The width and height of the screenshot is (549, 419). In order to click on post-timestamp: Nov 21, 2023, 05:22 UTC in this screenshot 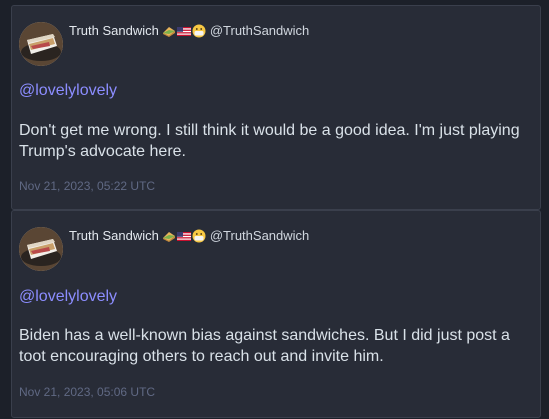, I will do `click(87, 186)`.